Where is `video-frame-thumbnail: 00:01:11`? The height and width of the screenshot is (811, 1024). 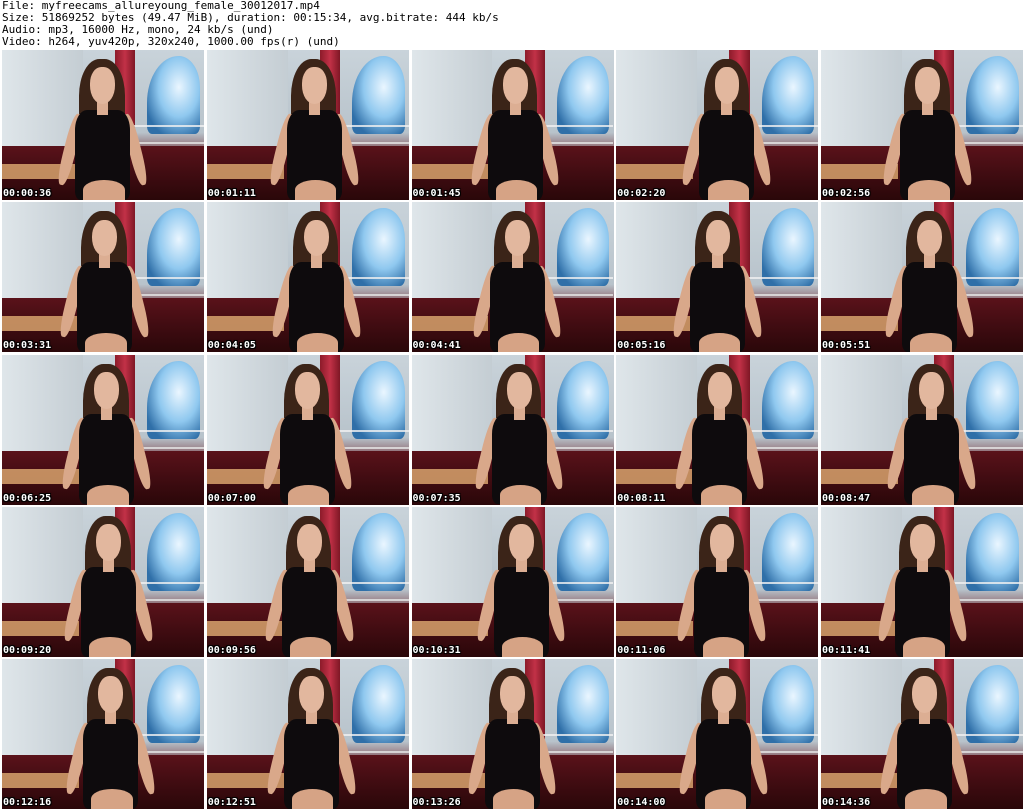
video-frame-thumbnail: 00:01:11 is located at coordinates (307, 125).